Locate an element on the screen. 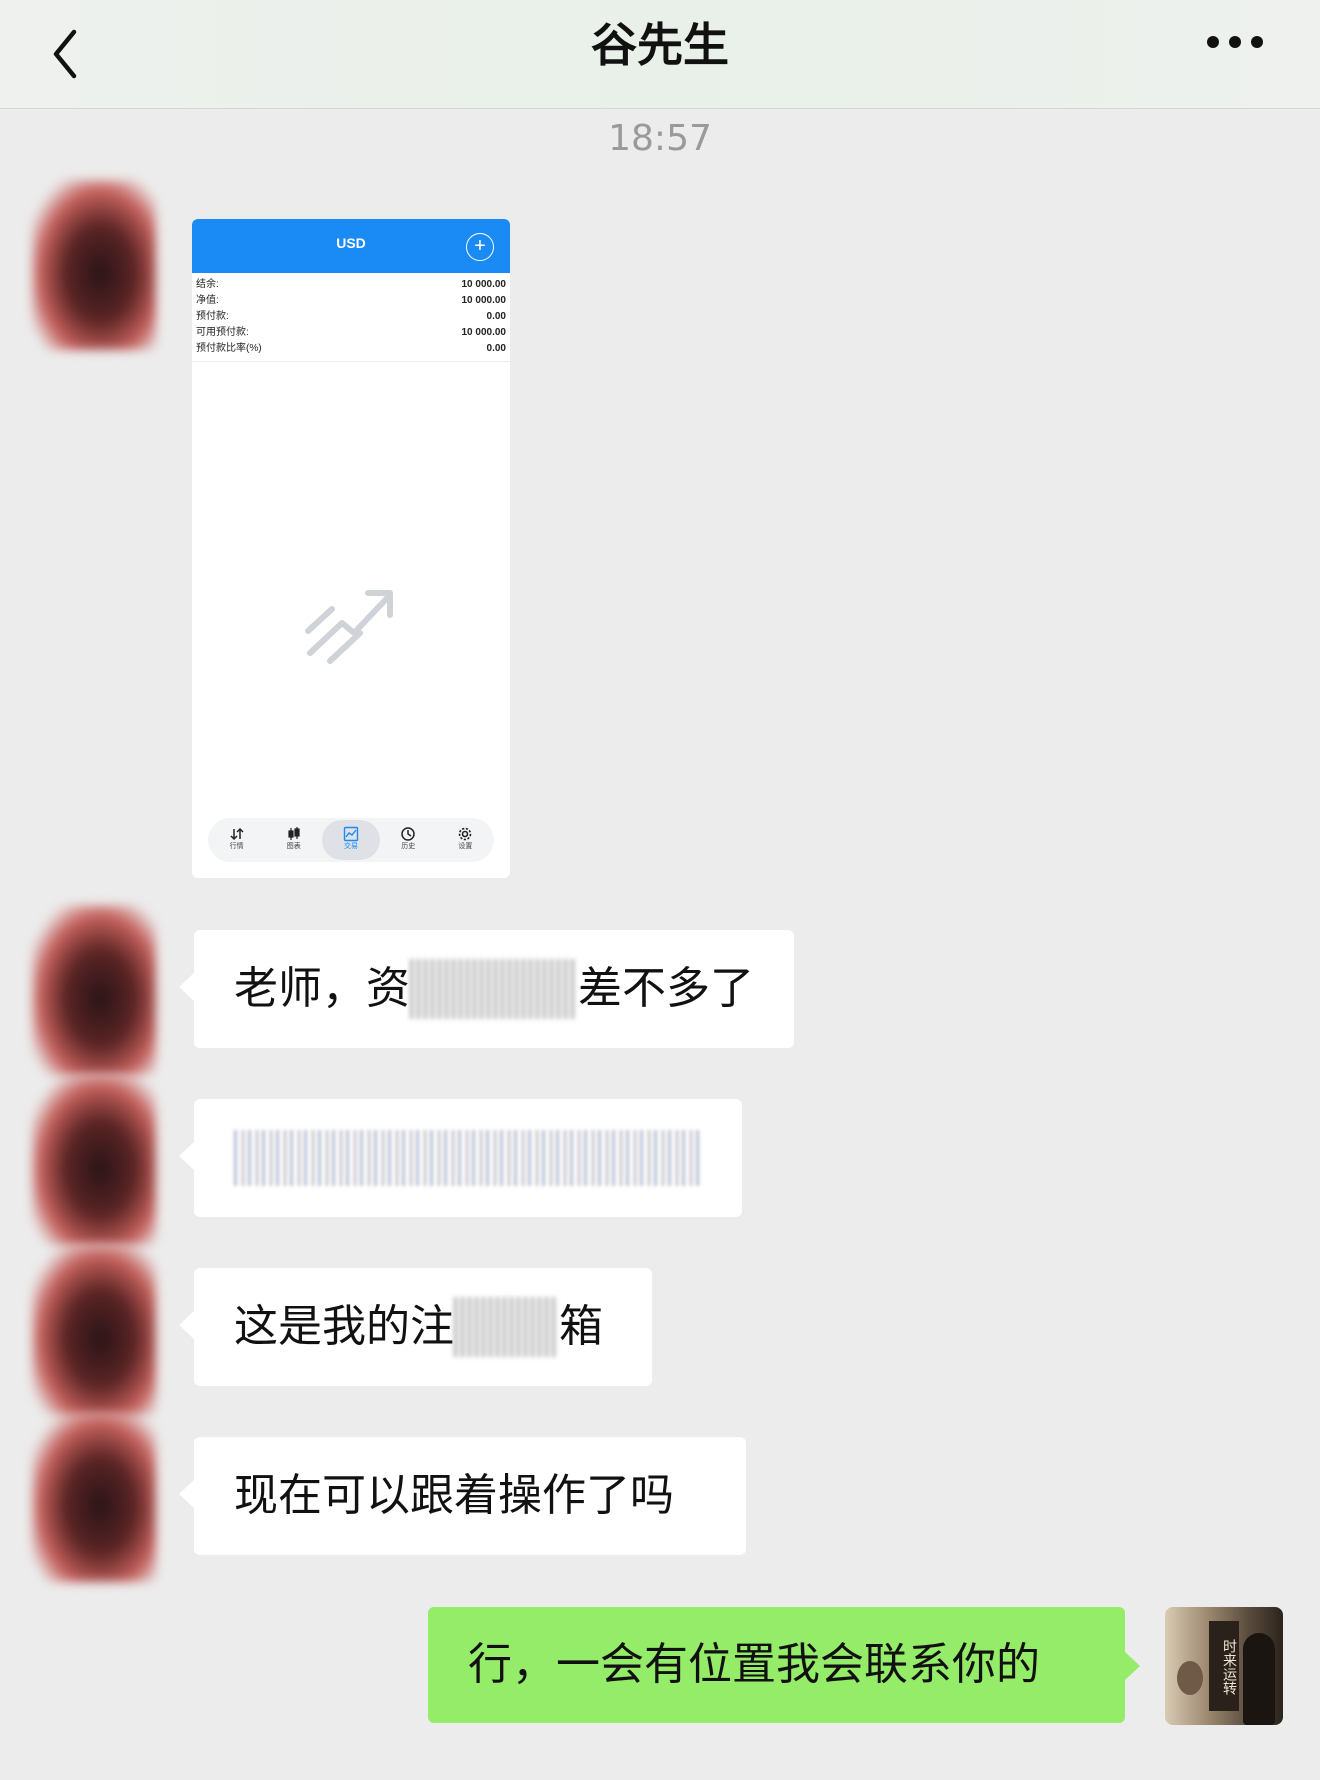  message-bubble: 这是我的注 箱 is located at coordinates (415, 1327).